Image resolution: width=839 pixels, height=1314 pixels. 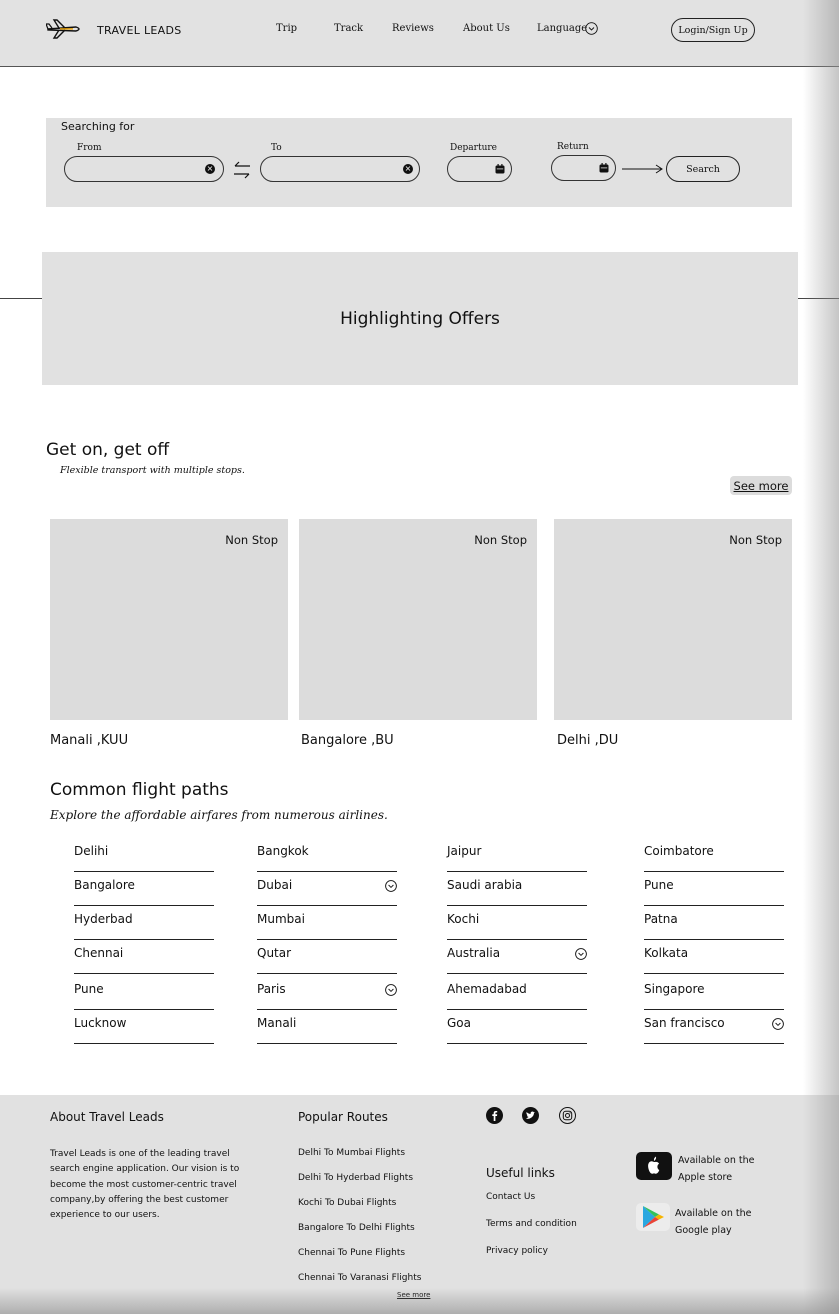 What do you see at coordinates (152, 470) in the screenshot?
I see `section-subtitle: Flexible transport with multiple stops.` at bounding box center [152, 470].